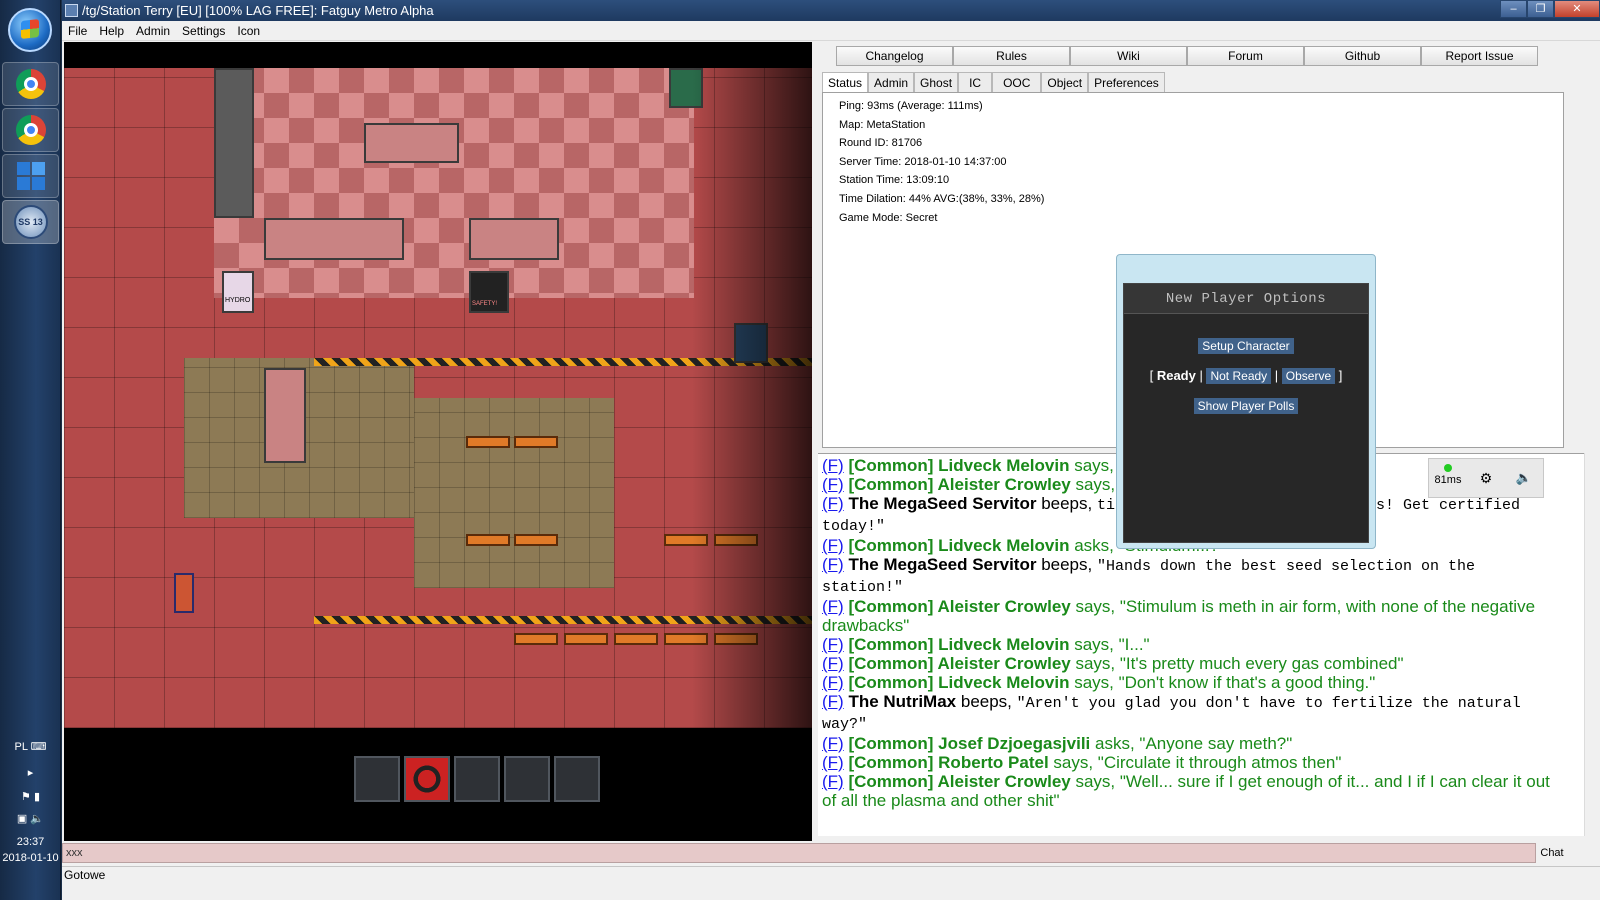 Image resolution: width=1600 pixels, height=900 pixels. What do you see at coordinates (1513, 9) in the screenshot?
I see `minimize-button: –` at bounding box center [1513, 9].